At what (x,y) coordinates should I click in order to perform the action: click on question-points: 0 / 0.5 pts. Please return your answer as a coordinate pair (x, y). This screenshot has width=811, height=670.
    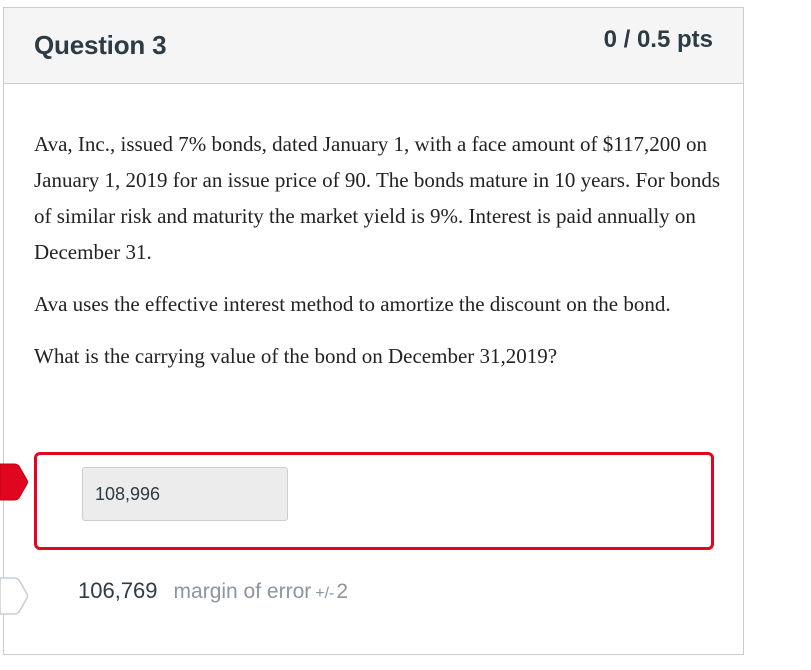
    Looking at the image, I should click on (658, 39).